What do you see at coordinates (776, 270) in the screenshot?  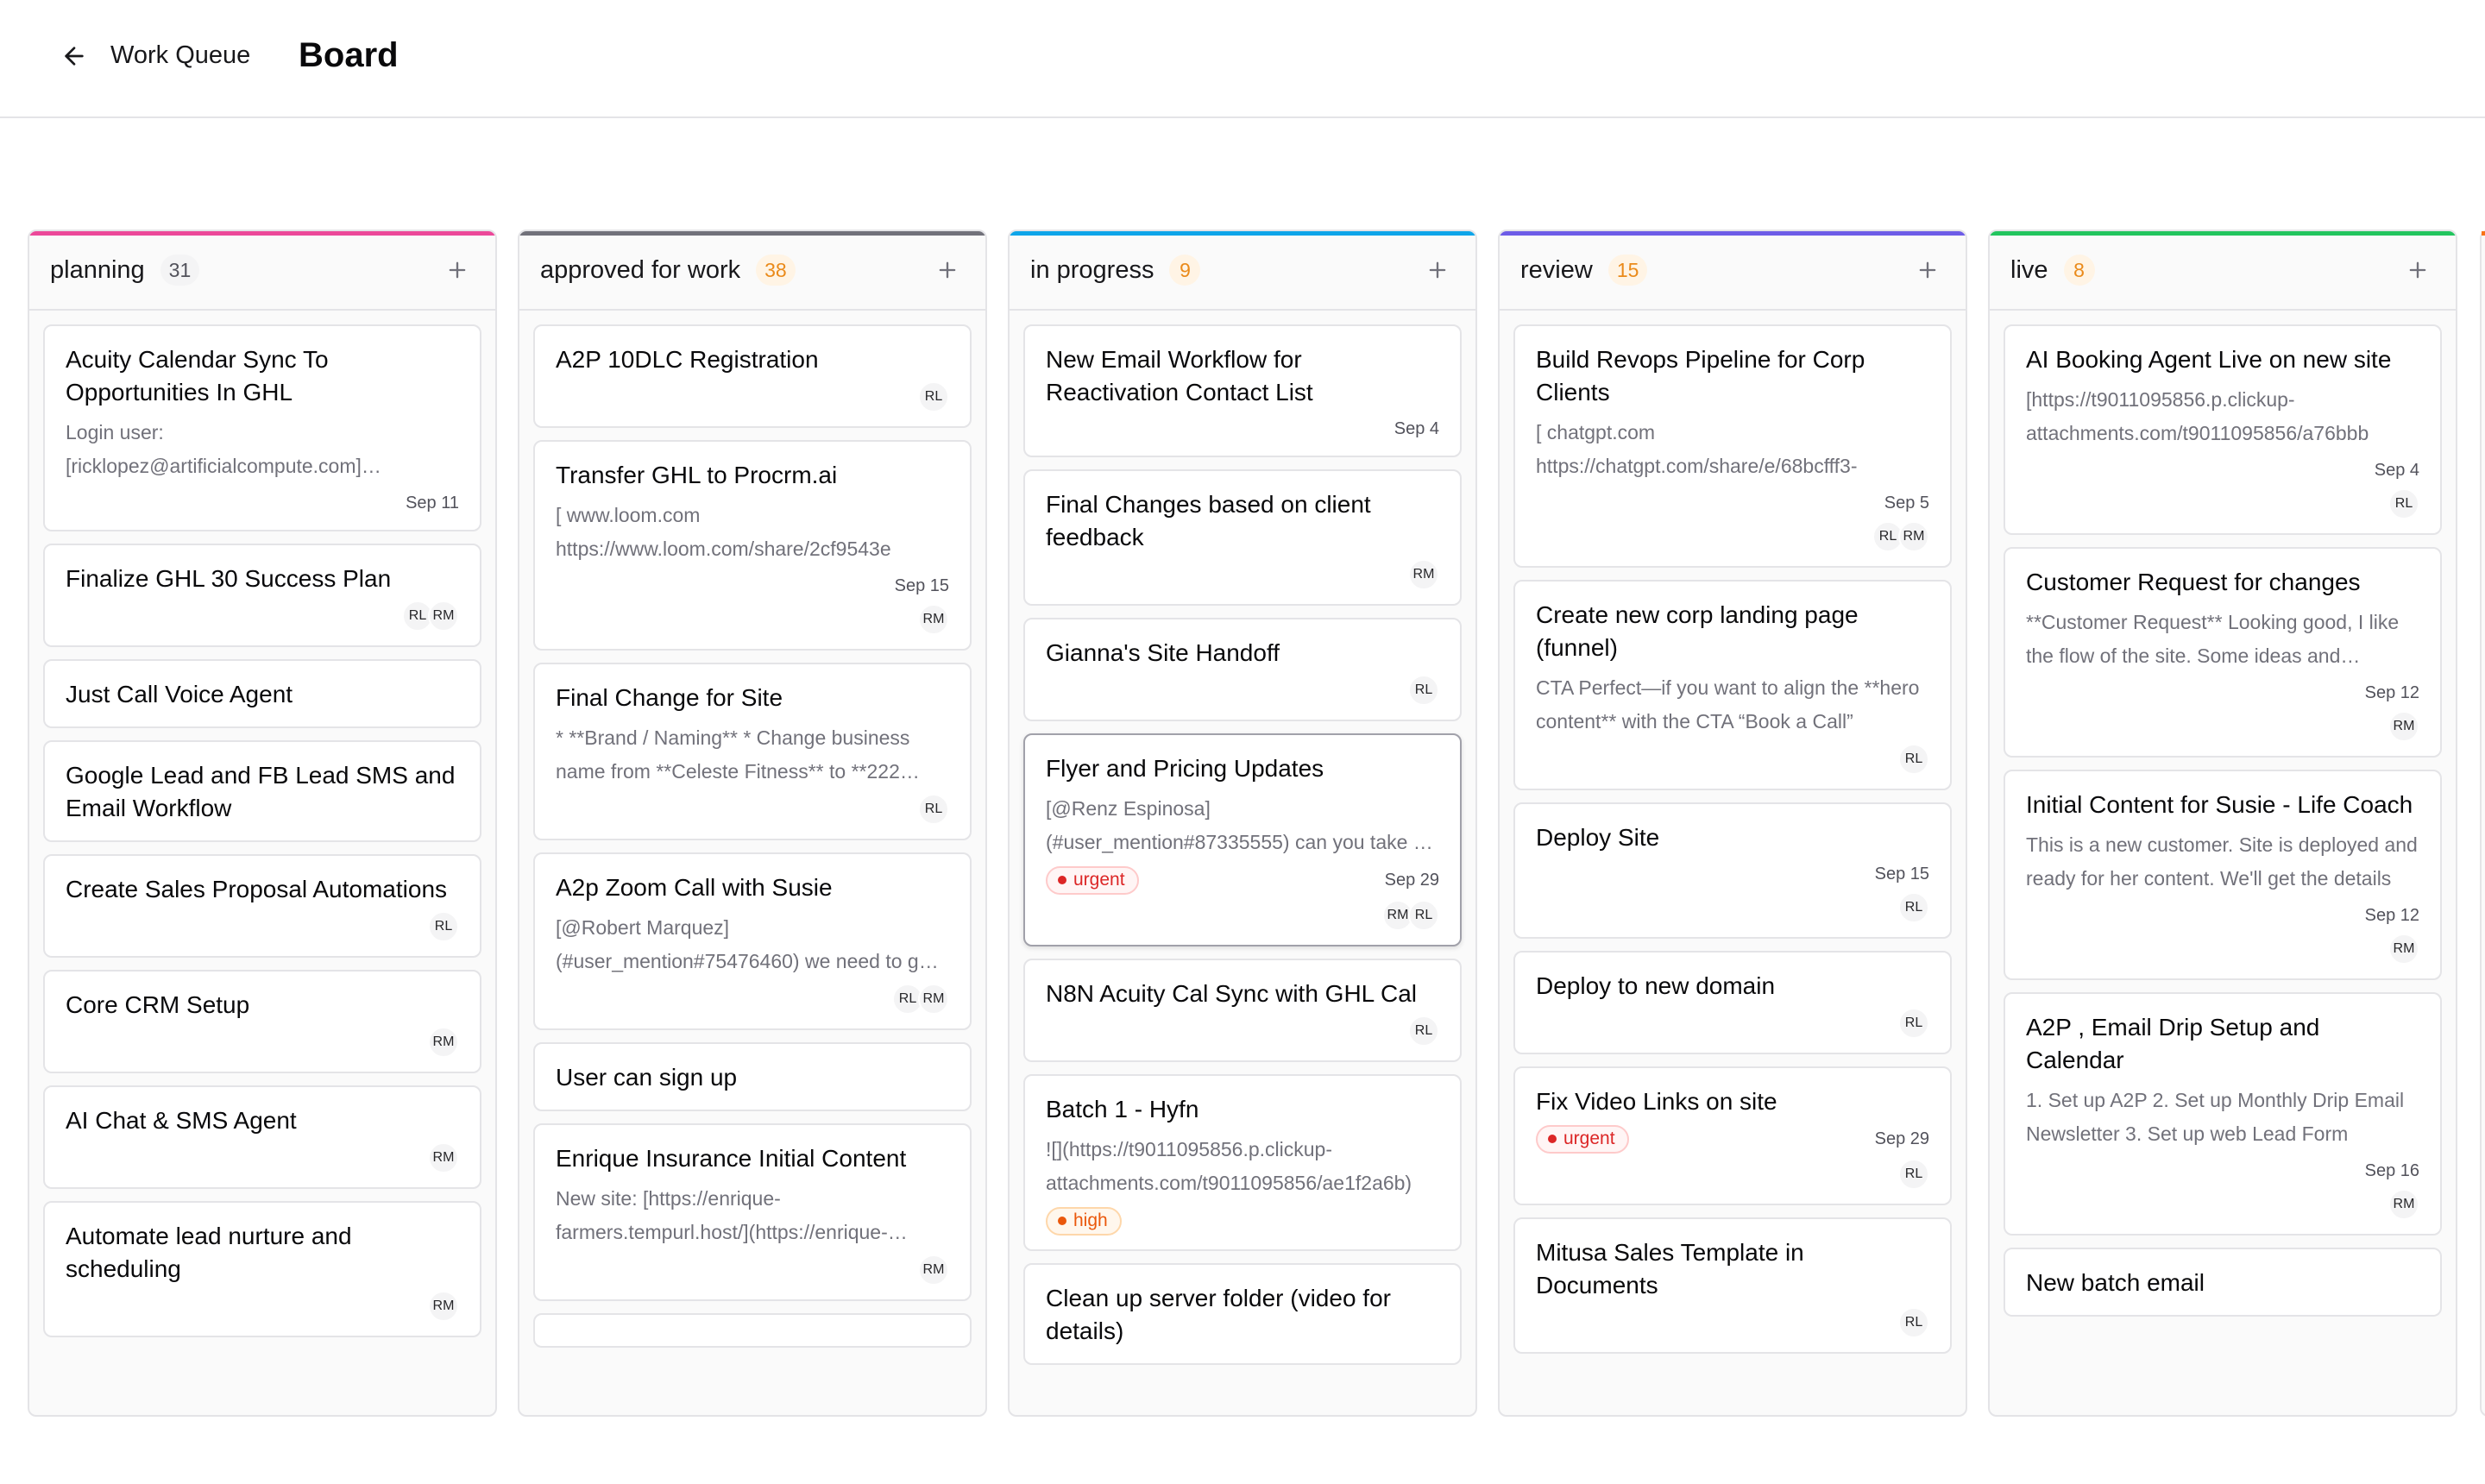 I see `column-count-badge: 38` at bounding box center [776, 270].